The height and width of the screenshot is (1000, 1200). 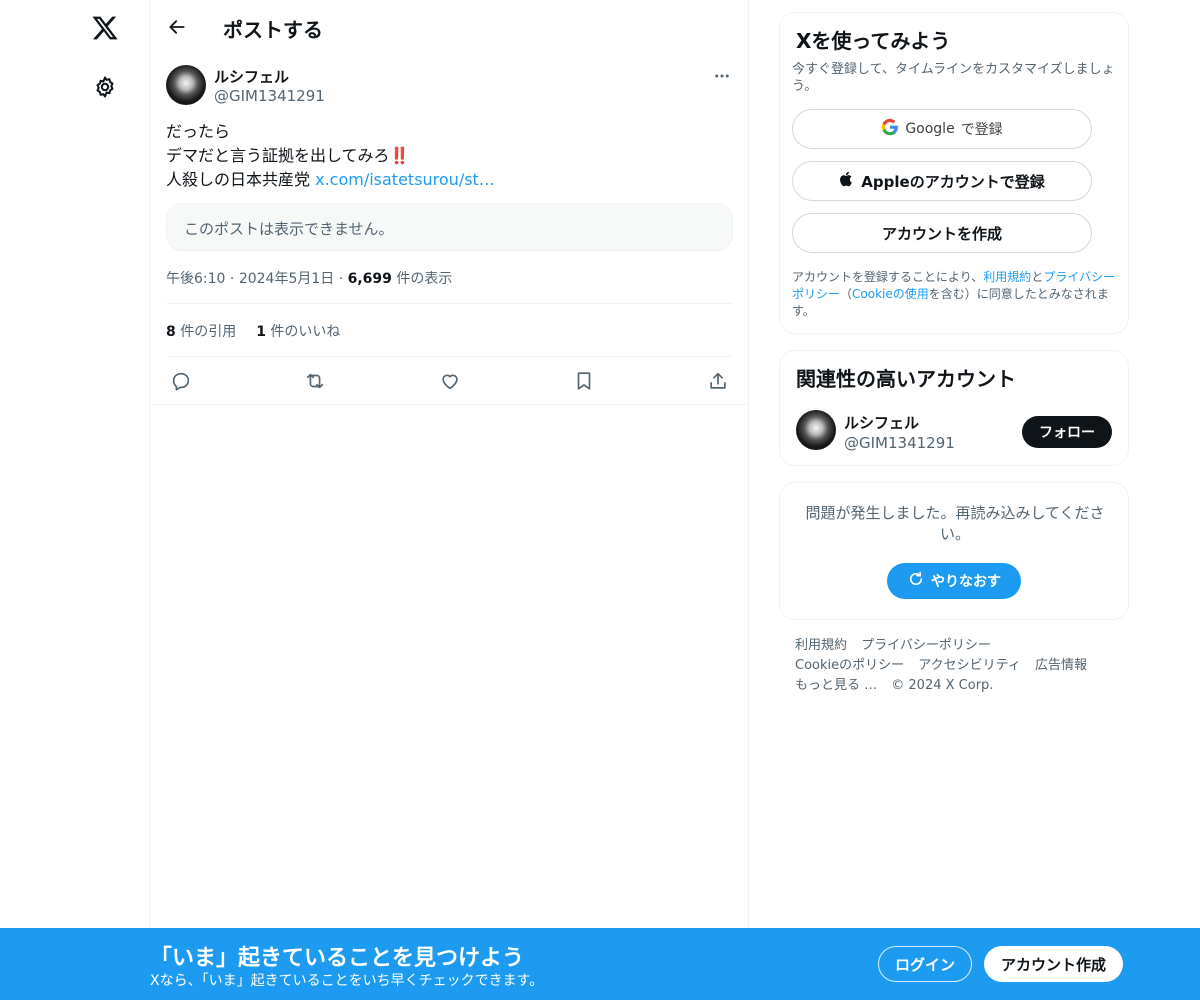 What do you see at coordinates (969, 665) in the screenshot?
I see `footer-accessibility-link: アクセシビリティ` at bounding box center [969, 665].